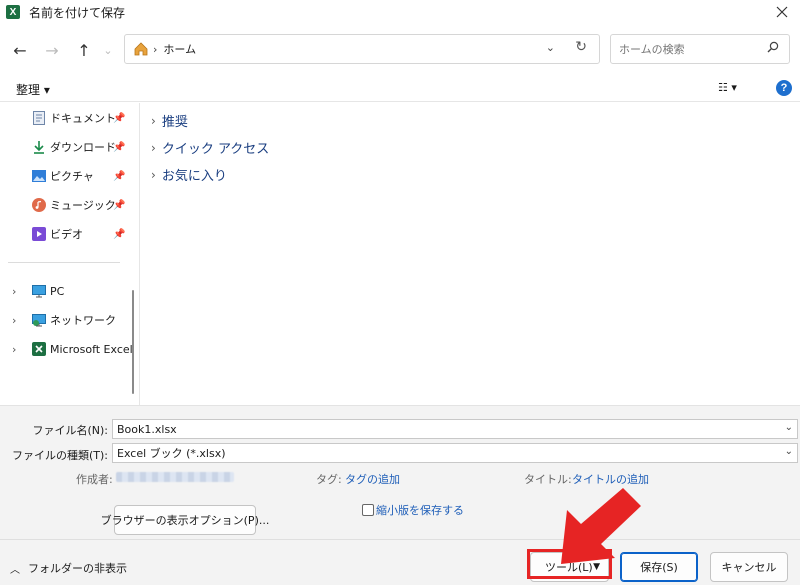  Describe the element at coordinates (83, 320) in the screenshot. I see `sidebar-item-label: ネットワーク` at that location.